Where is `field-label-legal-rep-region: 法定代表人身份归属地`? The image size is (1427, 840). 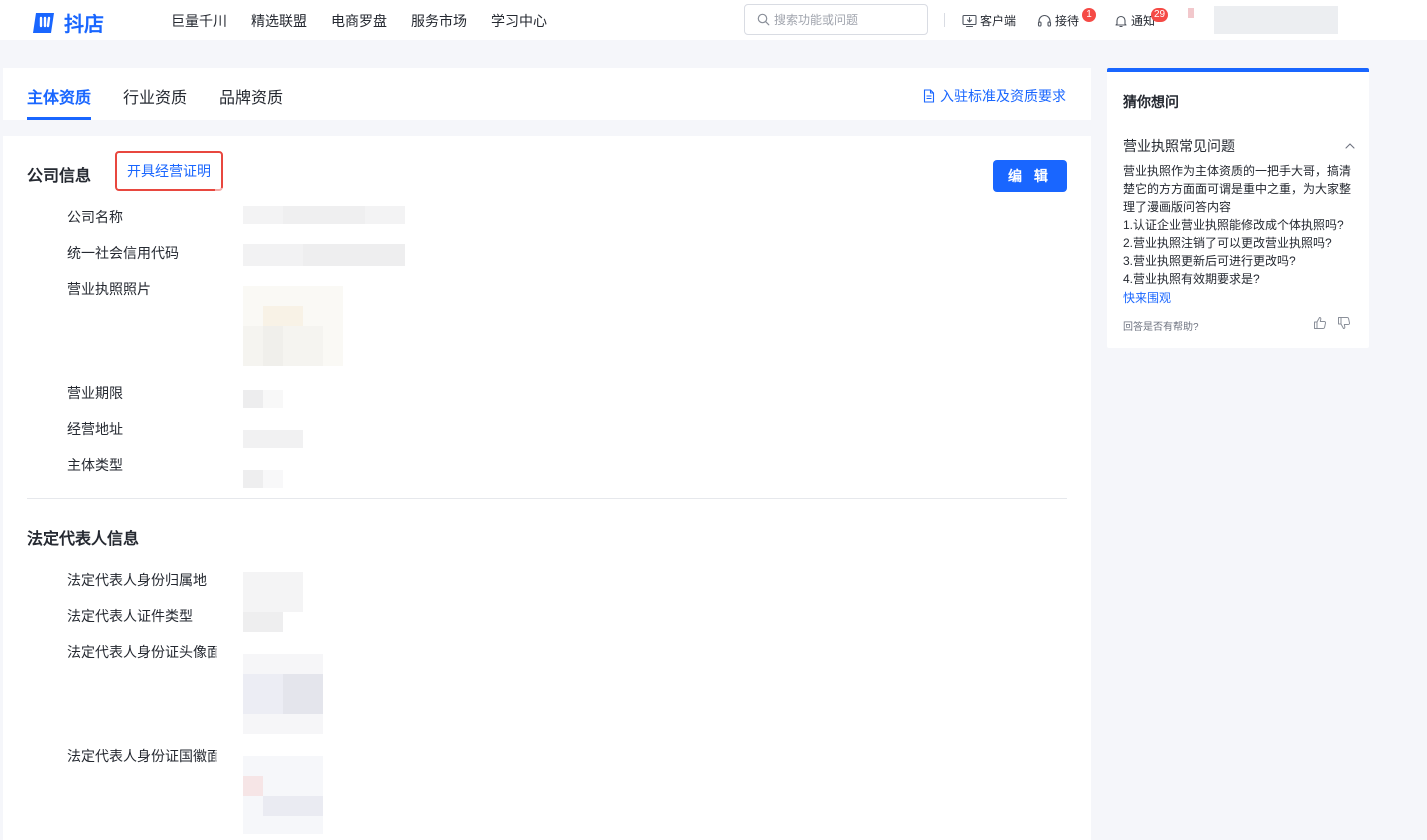
field-label-legal-rep-region: 法定代表人身份归属地 is located at coordinates (137, 580).